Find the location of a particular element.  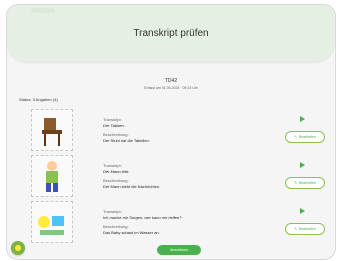

baby-image is located at coordinates (52, 222).